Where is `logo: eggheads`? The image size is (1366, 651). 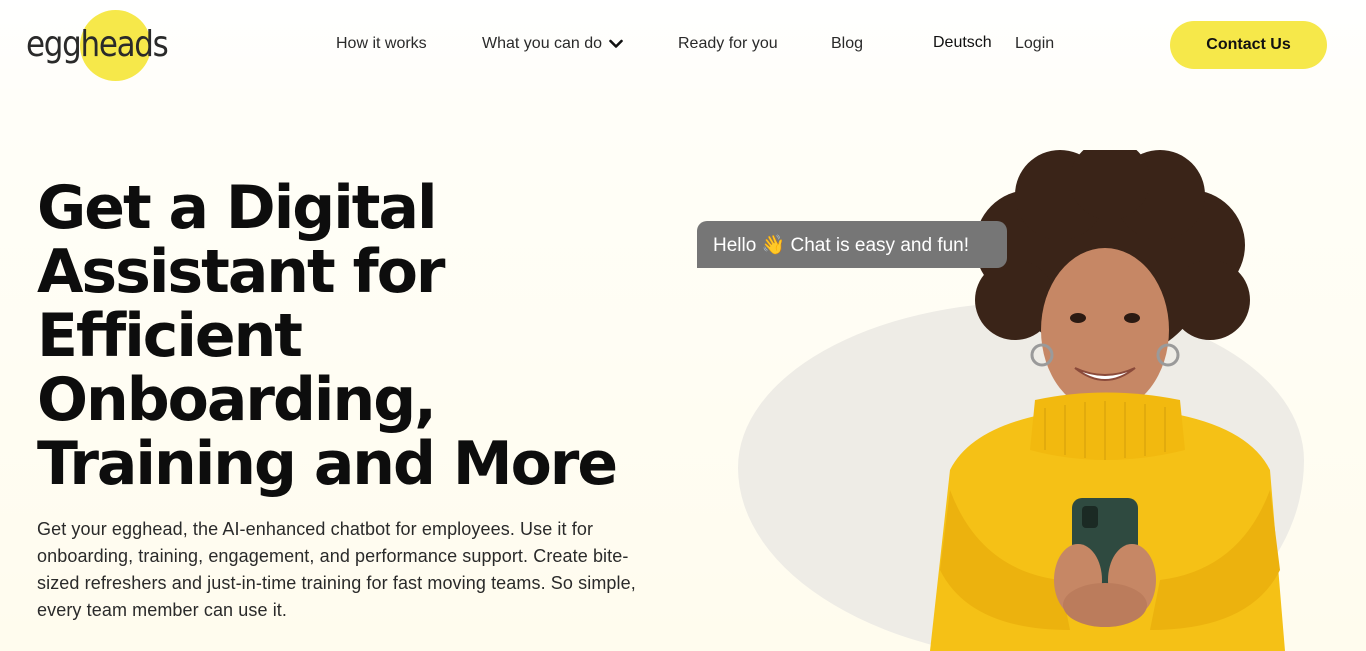
logo: eggheads is located at coordinates (97, 46).